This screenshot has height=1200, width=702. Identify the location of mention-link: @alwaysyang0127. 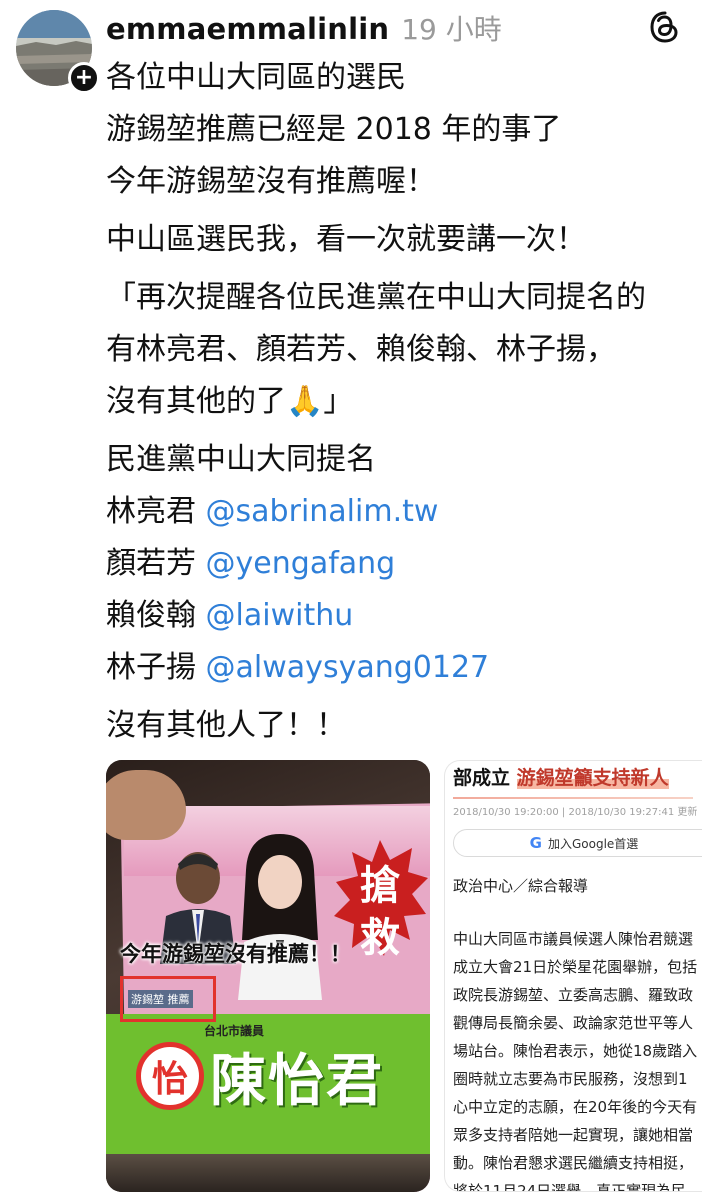
(348, 667).